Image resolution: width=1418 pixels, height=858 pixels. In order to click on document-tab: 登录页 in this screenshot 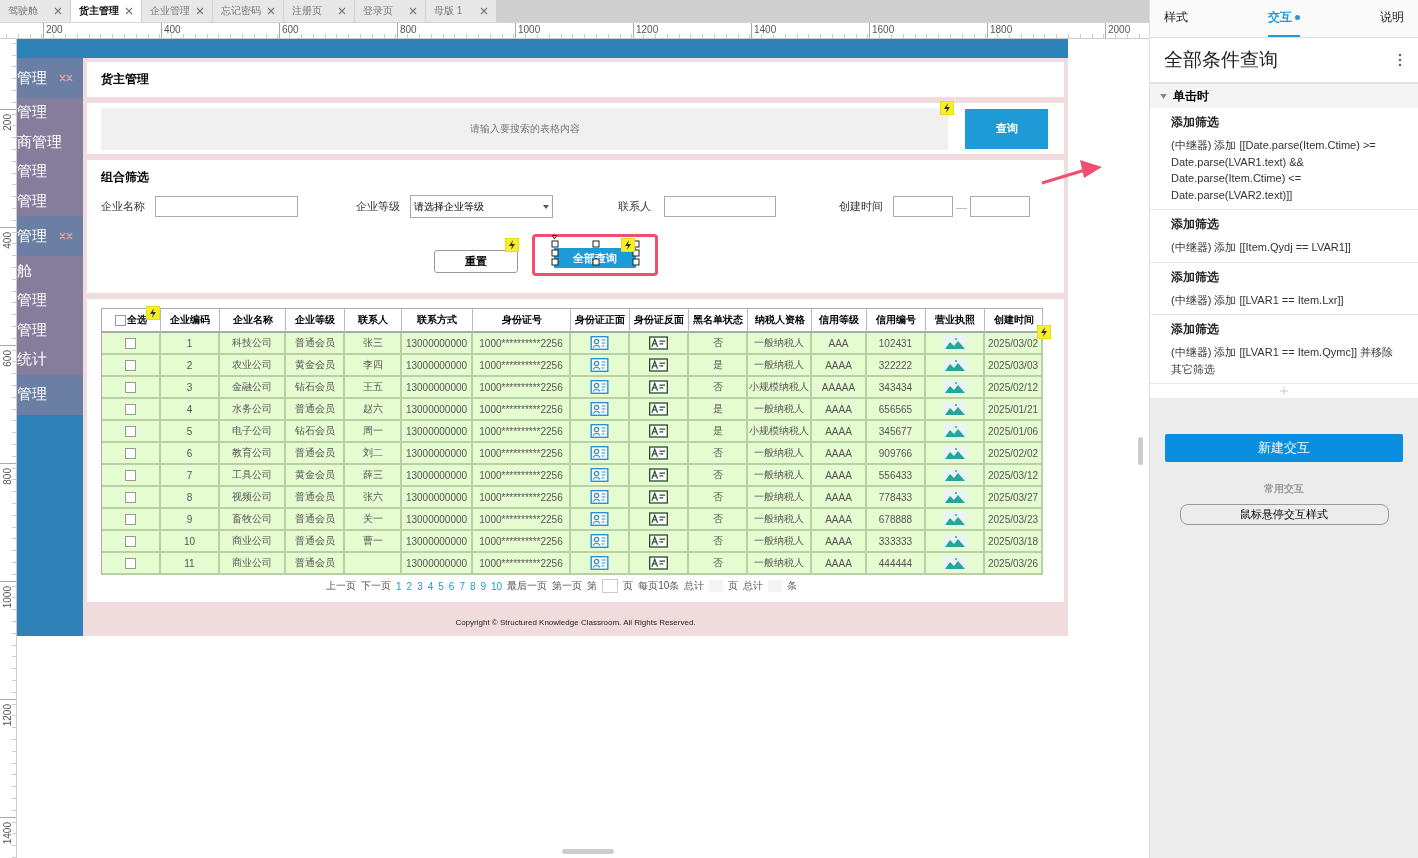, I will do `click(390, 11)`.